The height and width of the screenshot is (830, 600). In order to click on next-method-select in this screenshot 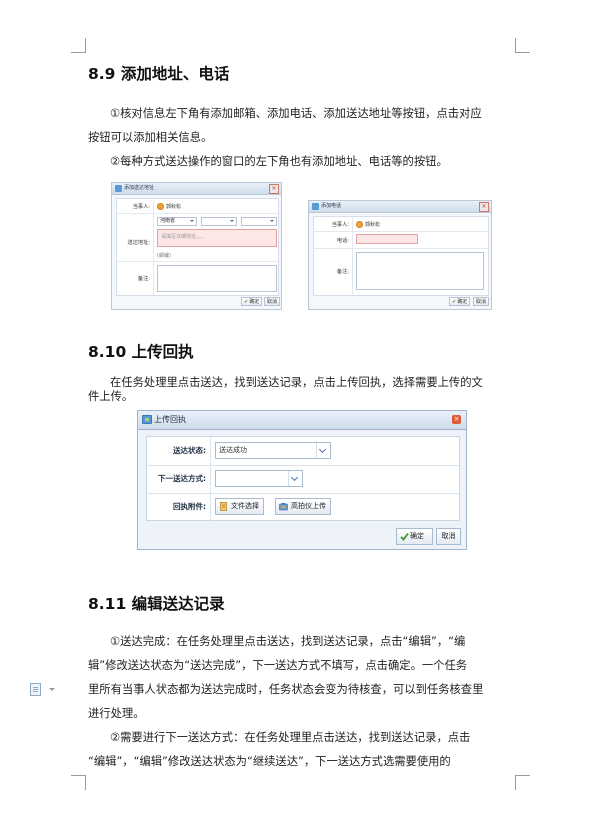, I will do `click(259, 478)`.